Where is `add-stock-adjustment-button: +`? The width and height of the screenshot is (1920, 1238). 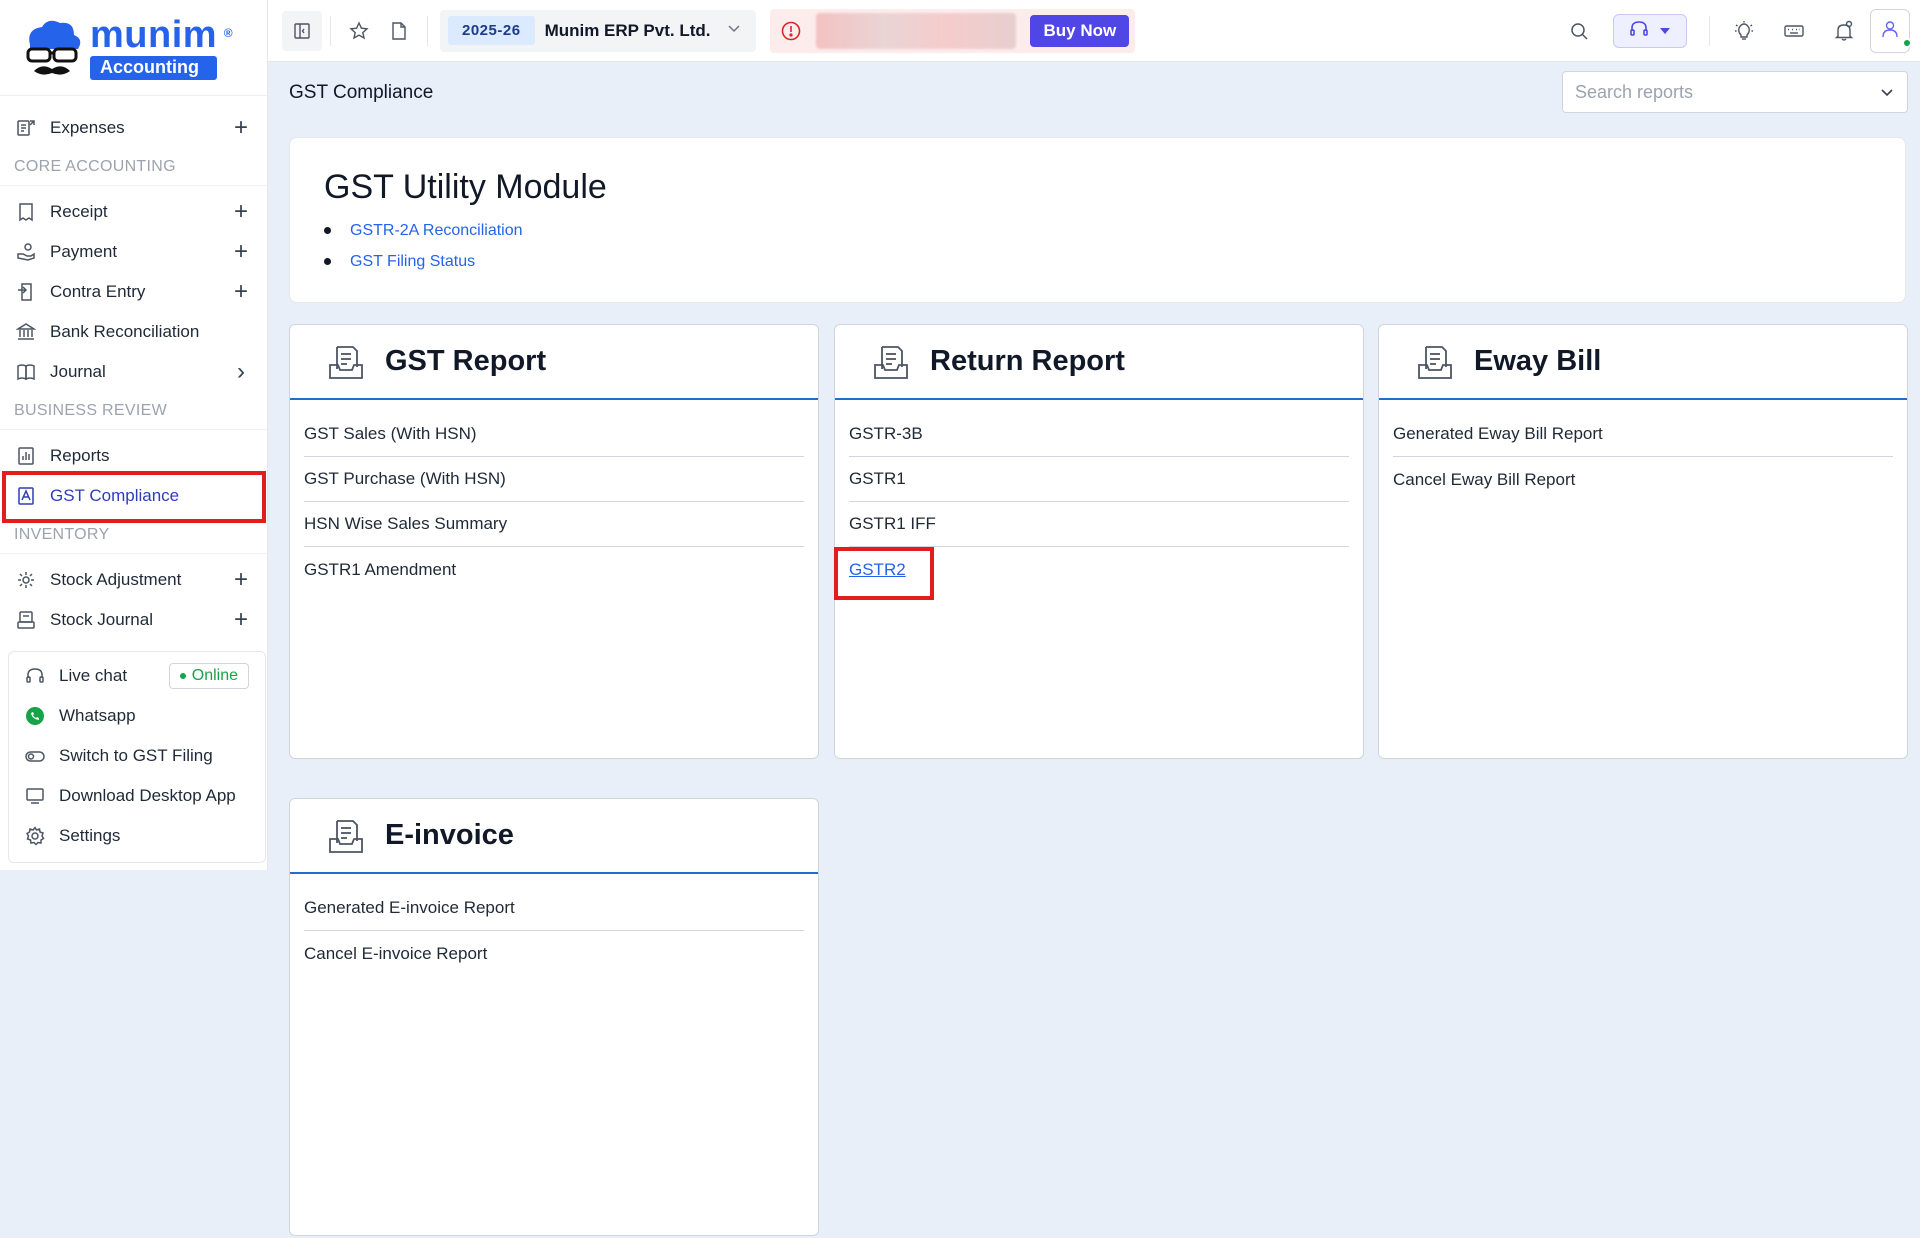
add-stock-adjustment-button: + is located at coordinates (241, 580).